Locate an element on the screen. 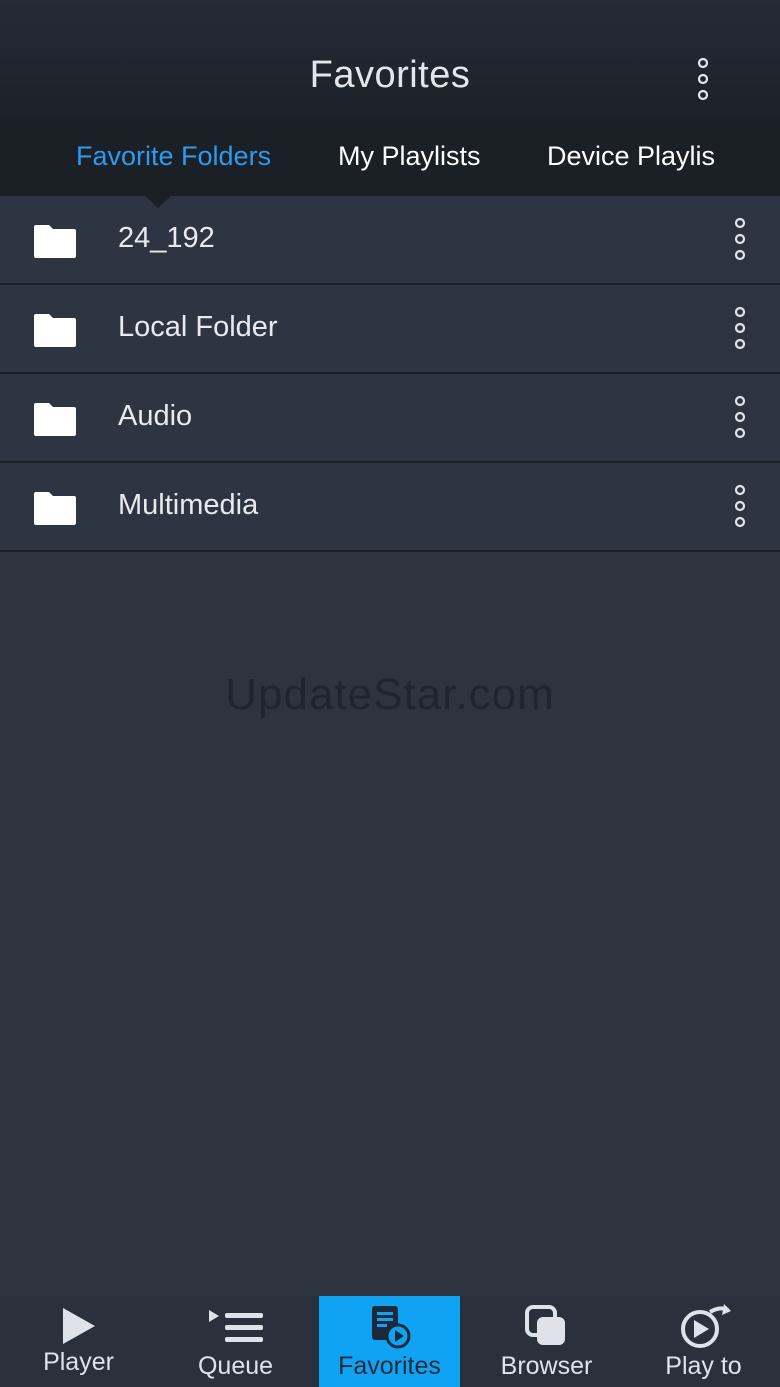 This screenshot has height=1387, width=780. tabbar-favorites: Favorites is located at coordinates (389, 1341).